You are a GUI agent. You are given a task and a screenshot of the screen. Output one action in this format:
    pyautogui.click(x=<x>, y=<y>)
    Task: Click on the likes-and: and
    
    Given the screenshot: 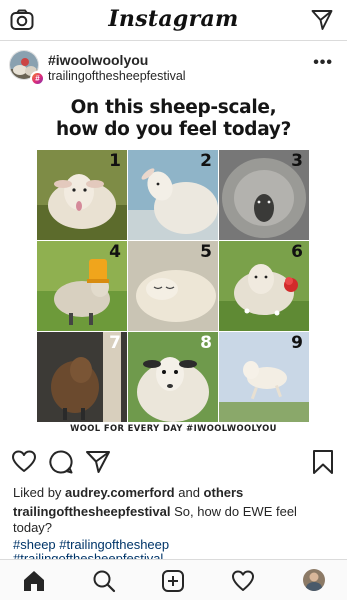 What is the action you would take?
    pyautogui.click(x=189, y=492)
    